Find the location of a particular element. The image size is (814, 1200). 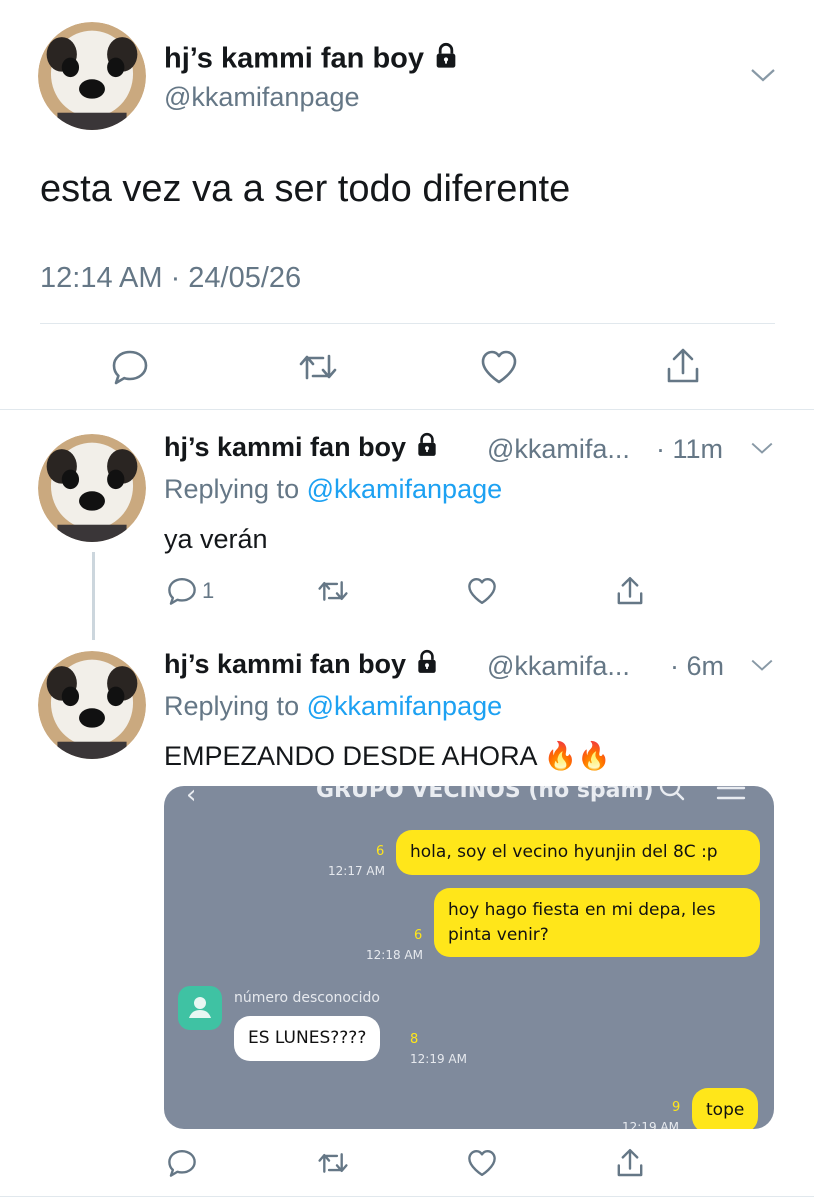

message-time: 12:18 AM is located at coordinates (394, 955).